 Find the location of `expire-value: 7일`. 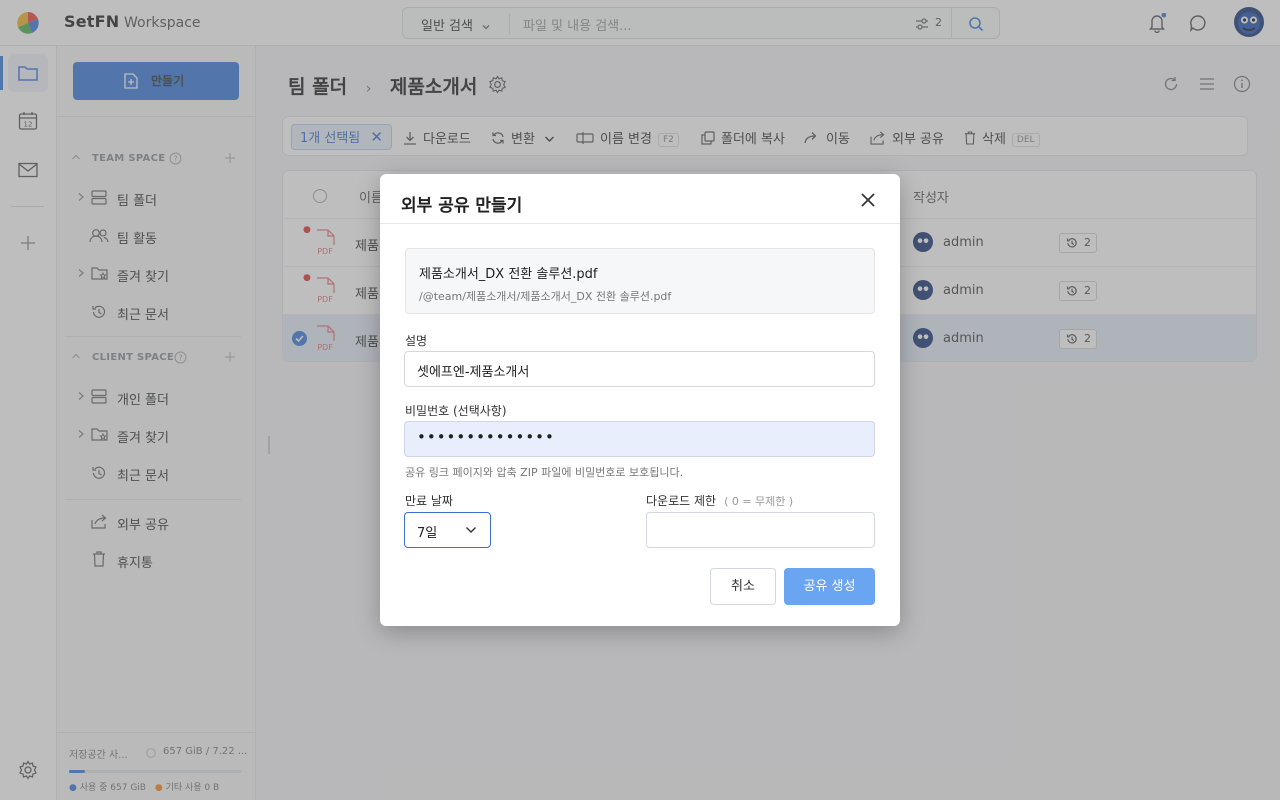

expire-value: 7일 is located at coordinates (427, 533).